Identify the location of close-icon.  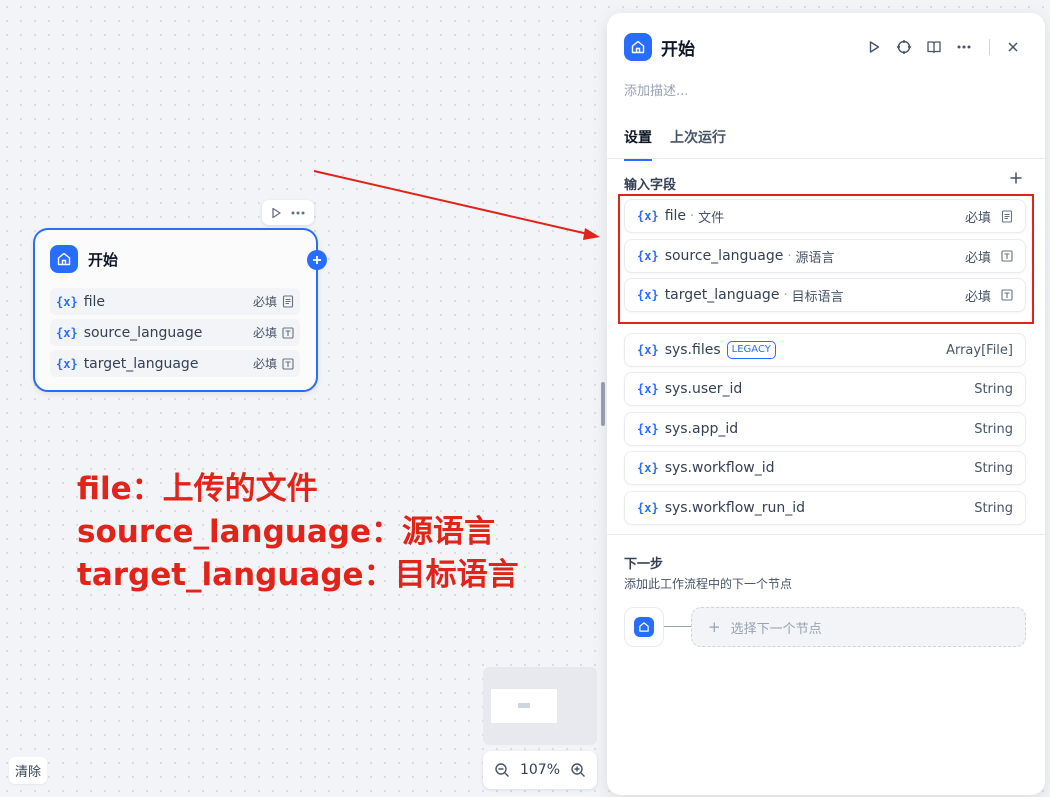
(1013, 47).